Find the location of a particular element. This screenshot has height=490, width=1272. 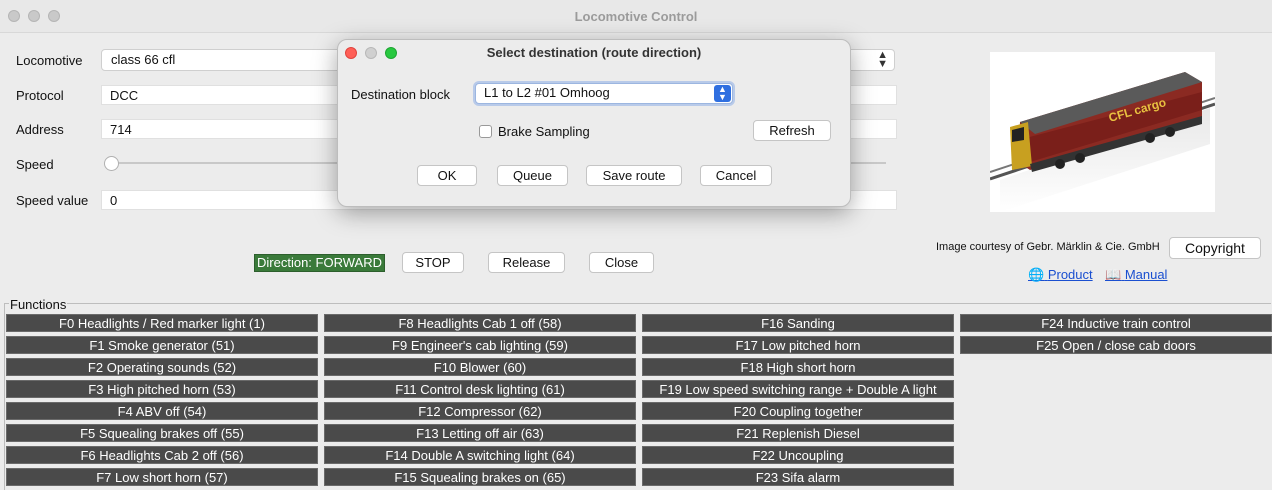

locomotive-label: Locomotive is located at coordinates (49, 60).